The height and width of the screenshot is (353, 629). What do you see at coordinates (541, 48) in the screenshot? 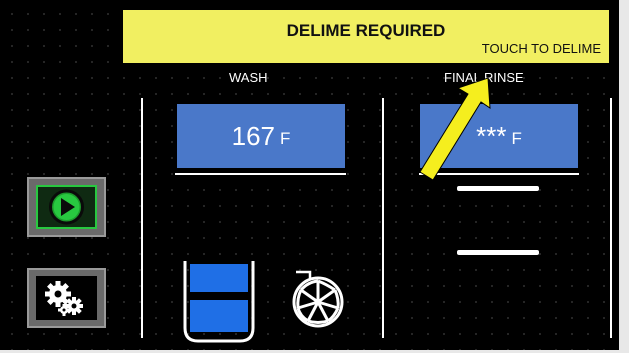
I see `touch-to-delime-label: TOUCH TO DELIME` at bounding box center [541, 48].